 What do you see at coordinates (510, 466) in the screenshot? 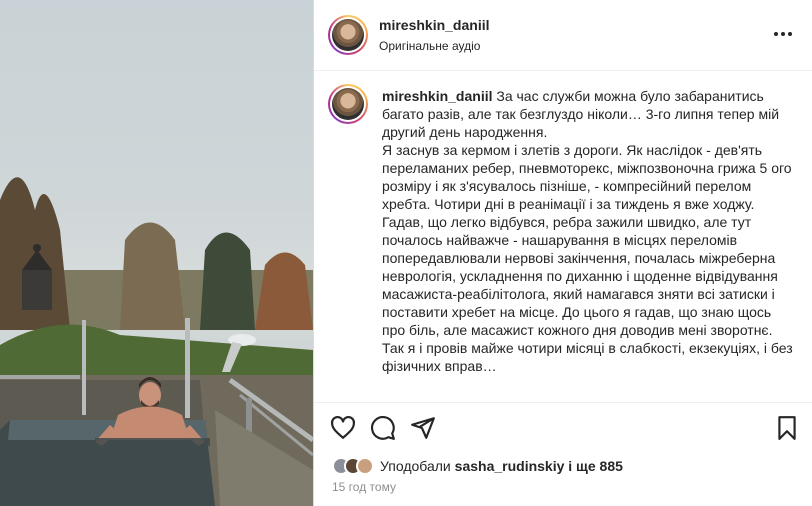
I see `likes-user: sasha_rudinskiy` at bounding box center [510, 466].